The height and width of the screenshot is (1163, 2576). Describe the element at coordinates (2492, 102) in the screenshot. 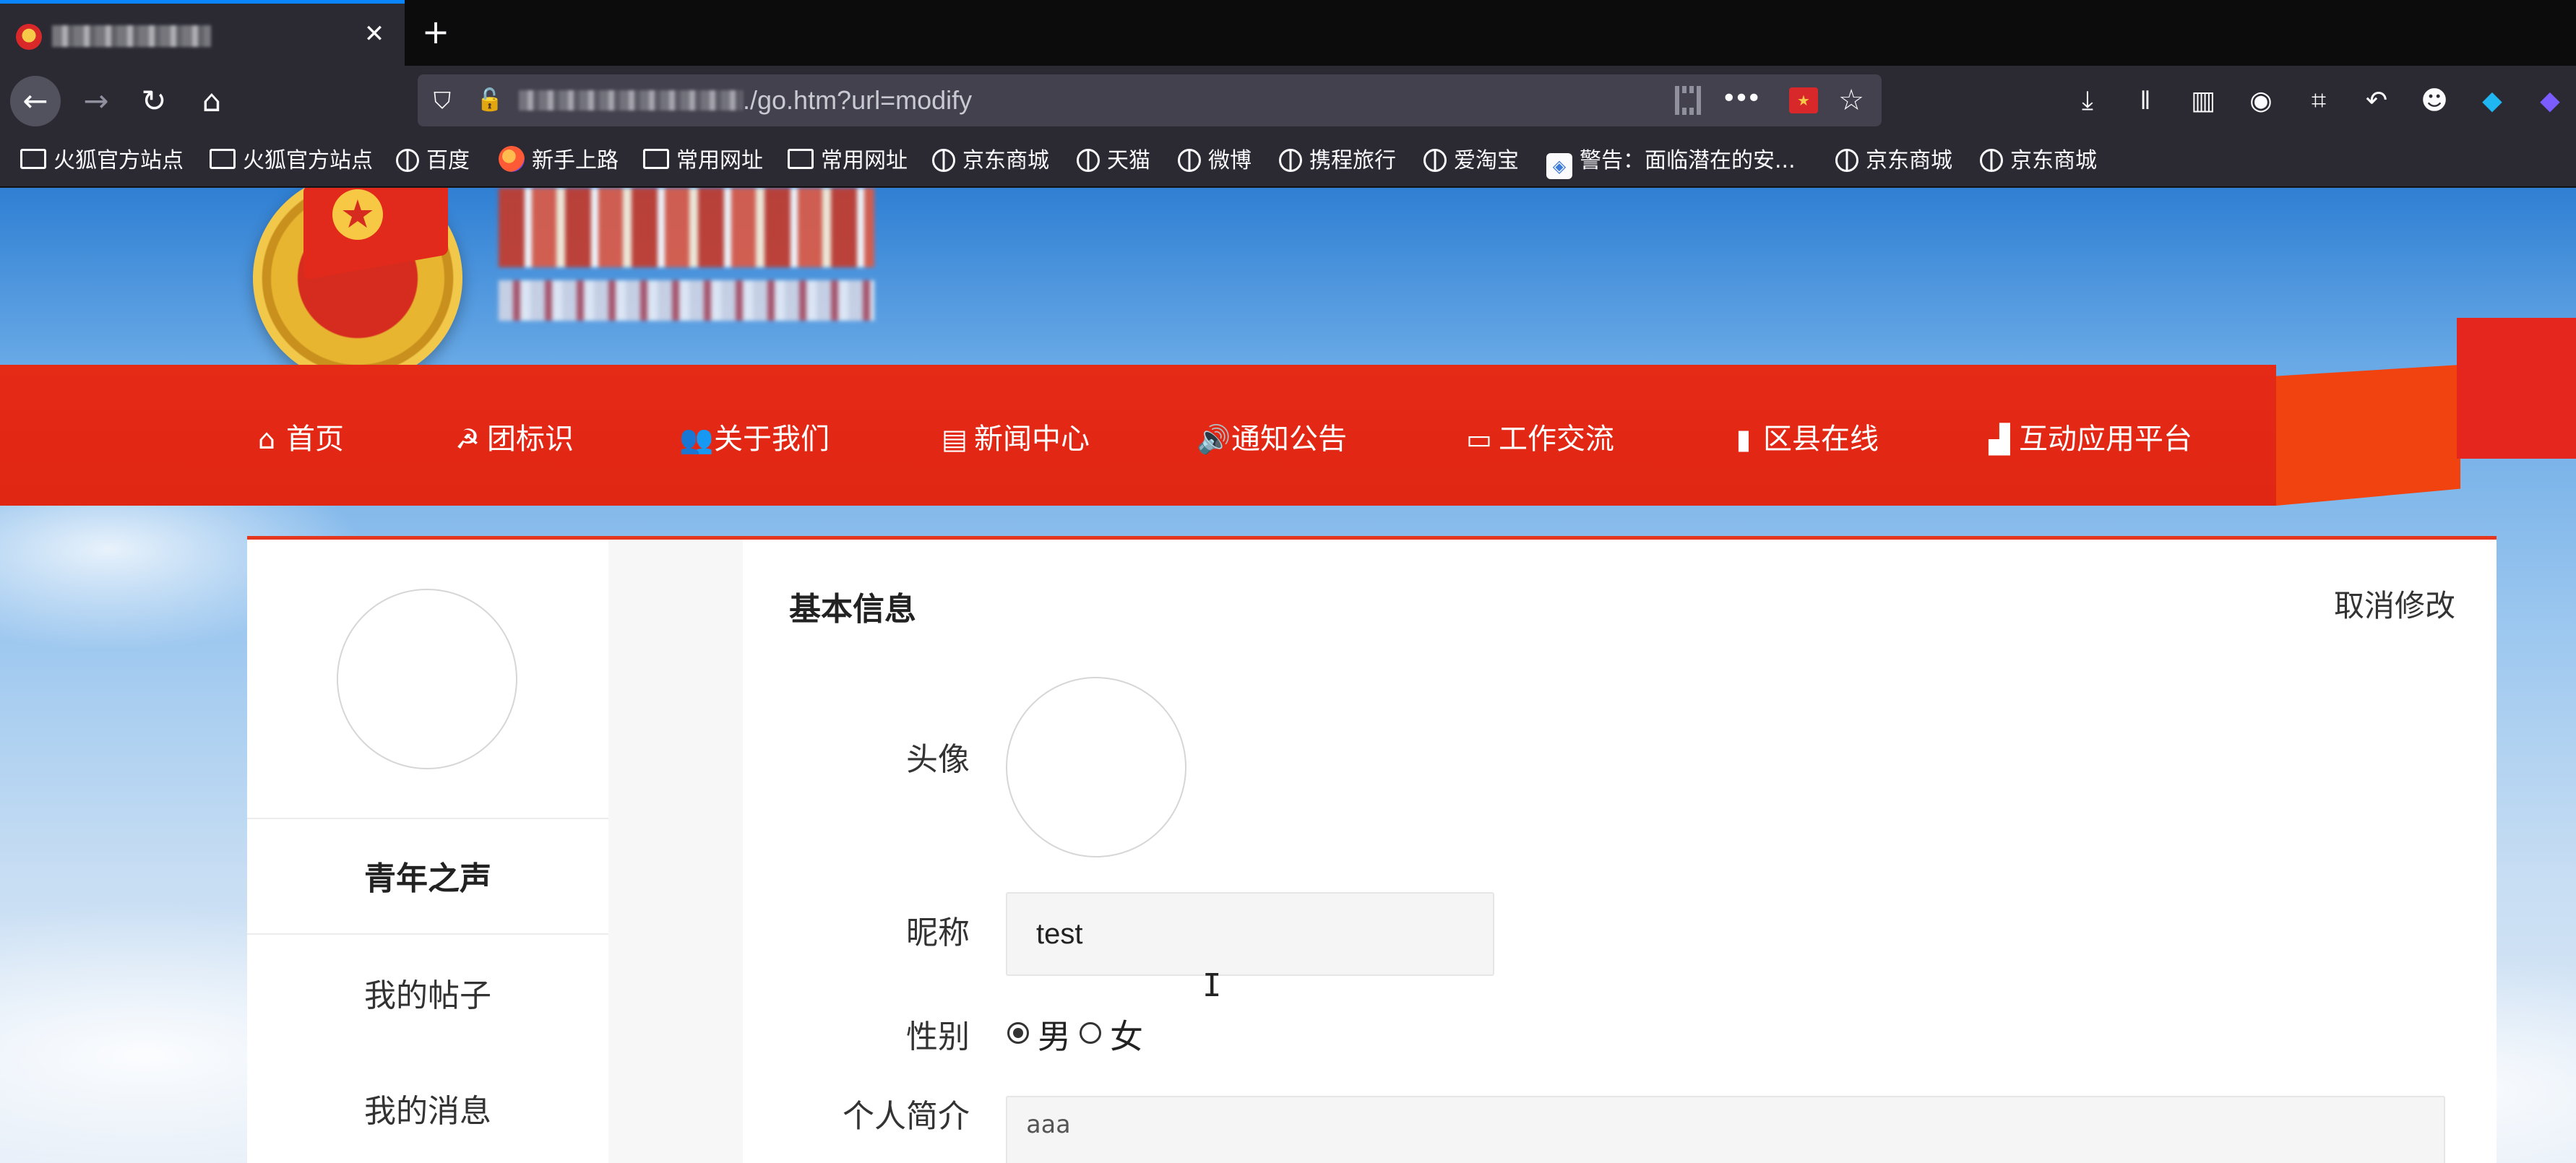

I see `proxy-extension-icon: ◆` at that location.